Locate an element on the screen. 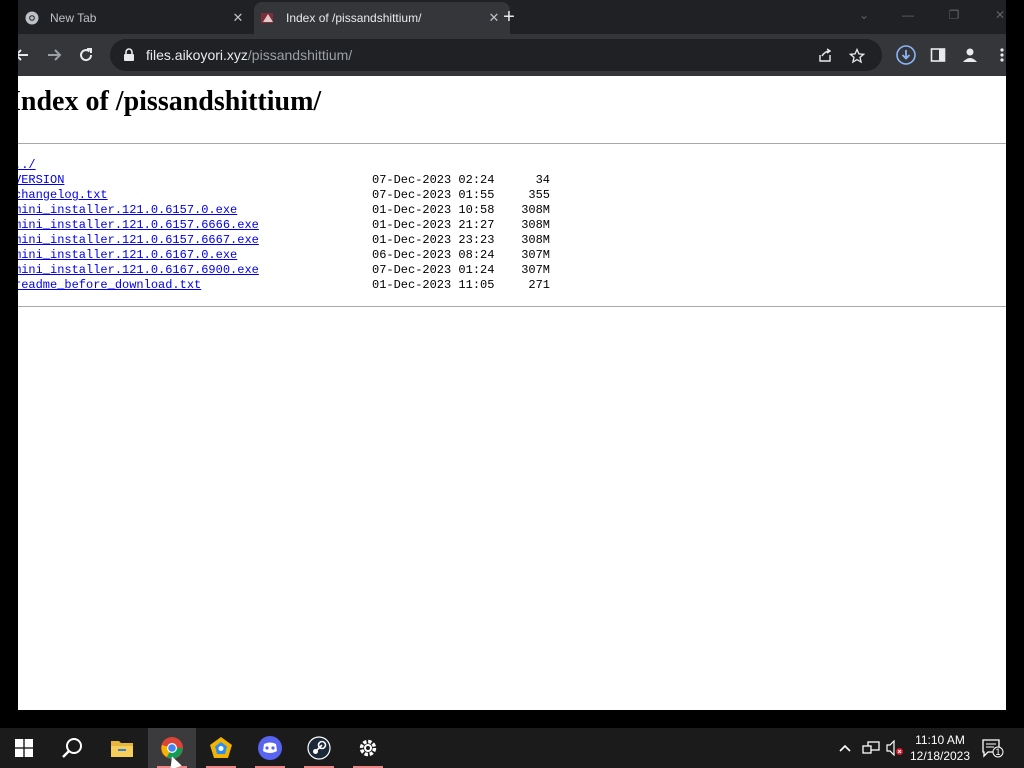  url-path: /pissandshittium/ is located at coordinates (300, 55).